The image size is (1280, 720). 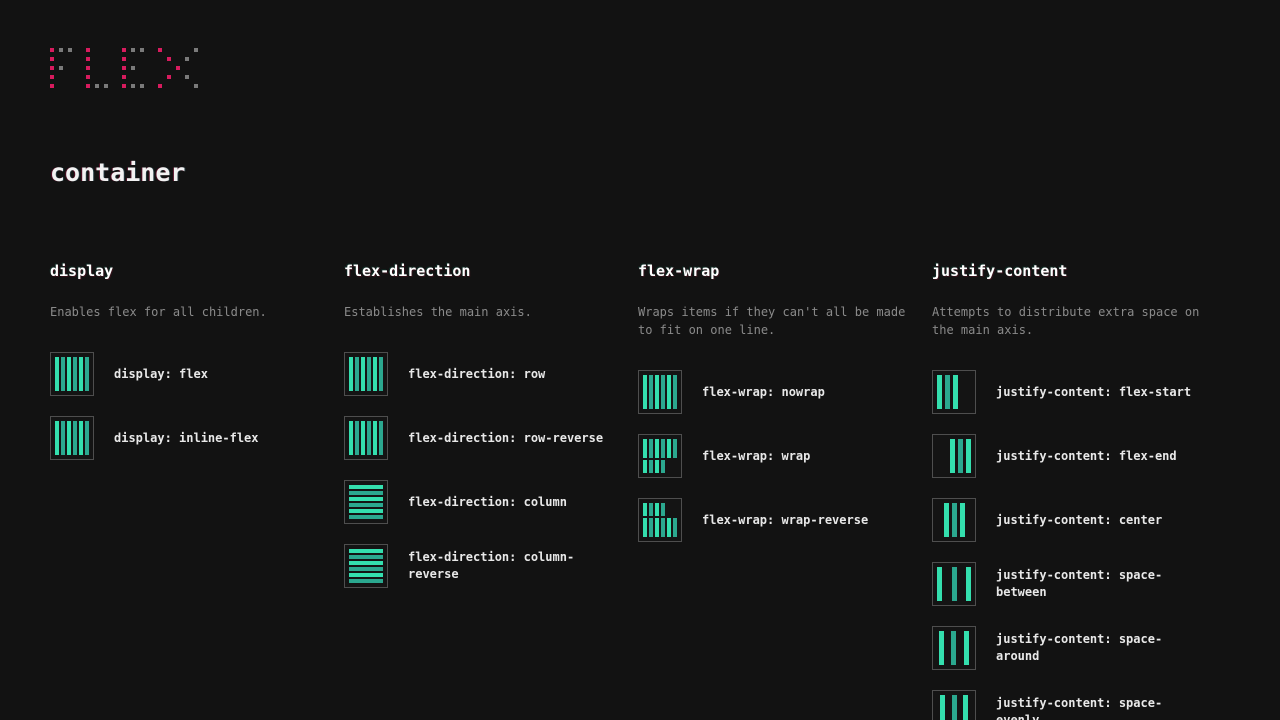 I want to click on option-justify-content-space-between: justify-content: space-between, so click(x=1067, y=584).